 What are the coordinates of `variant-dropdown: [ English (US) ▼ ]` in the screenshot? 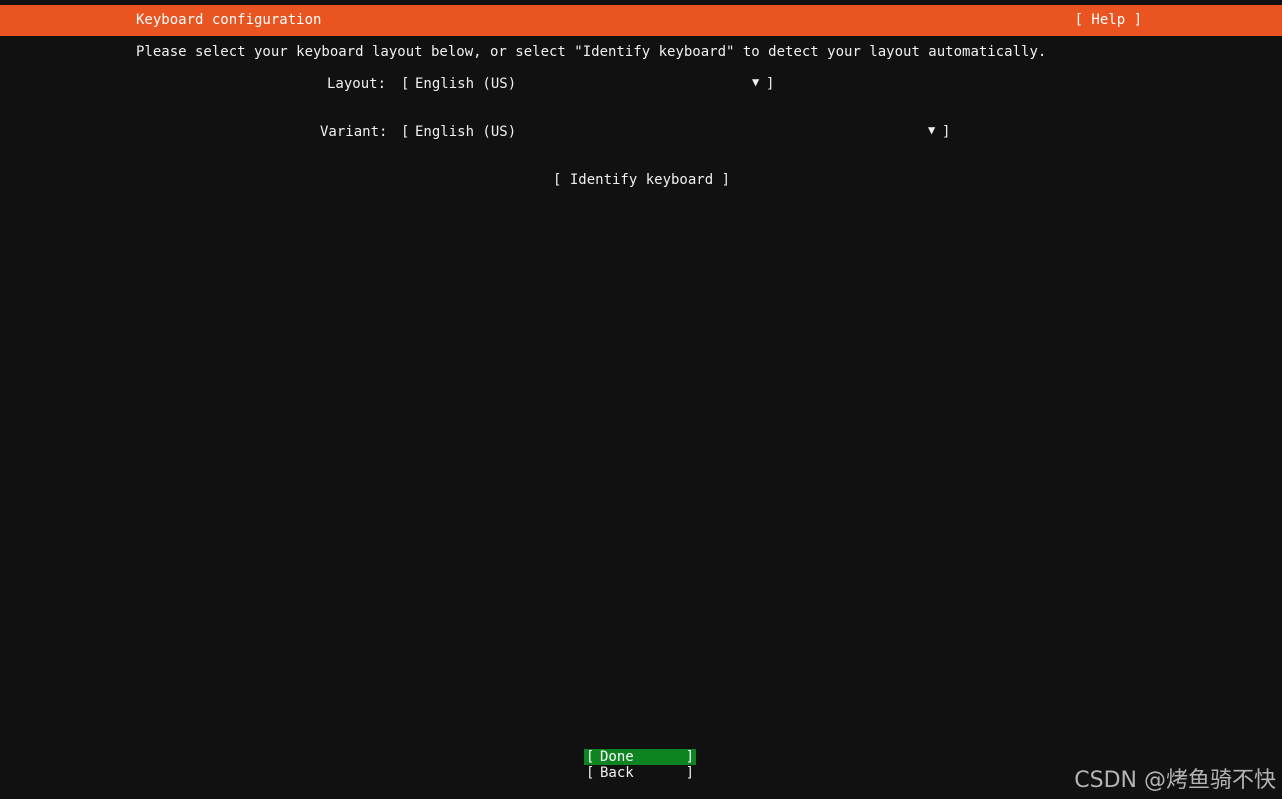 It's located at (676, 132).